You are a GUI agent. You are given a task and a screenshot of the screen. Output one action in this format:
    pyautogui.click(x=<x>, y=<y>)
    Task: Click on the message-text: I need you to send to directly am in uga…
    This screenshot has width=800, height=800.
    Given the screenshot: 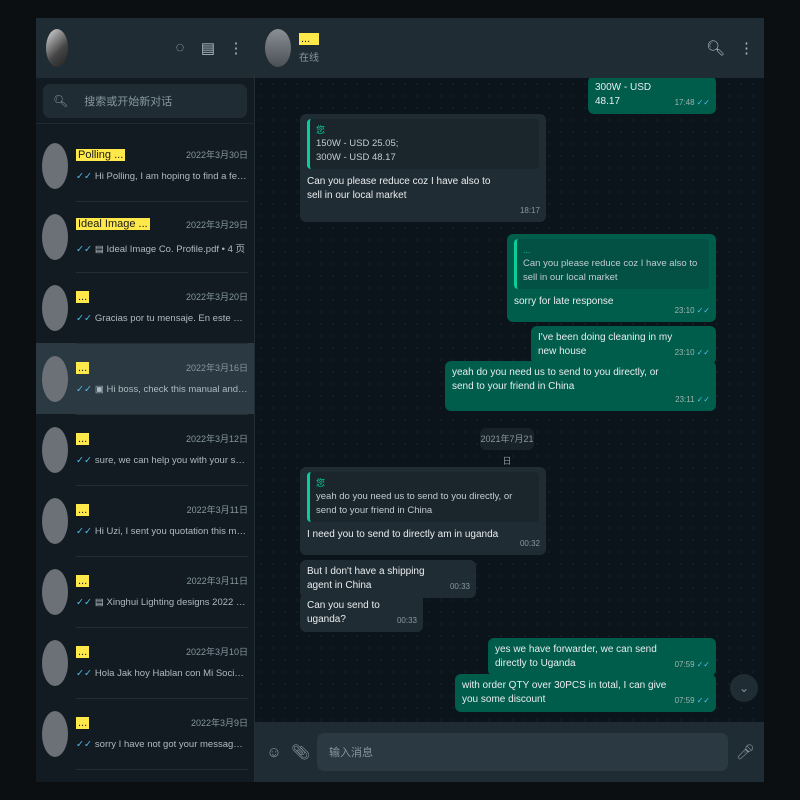 What is the action you would take?
    pyautogui.click(x=403, y=534)
    